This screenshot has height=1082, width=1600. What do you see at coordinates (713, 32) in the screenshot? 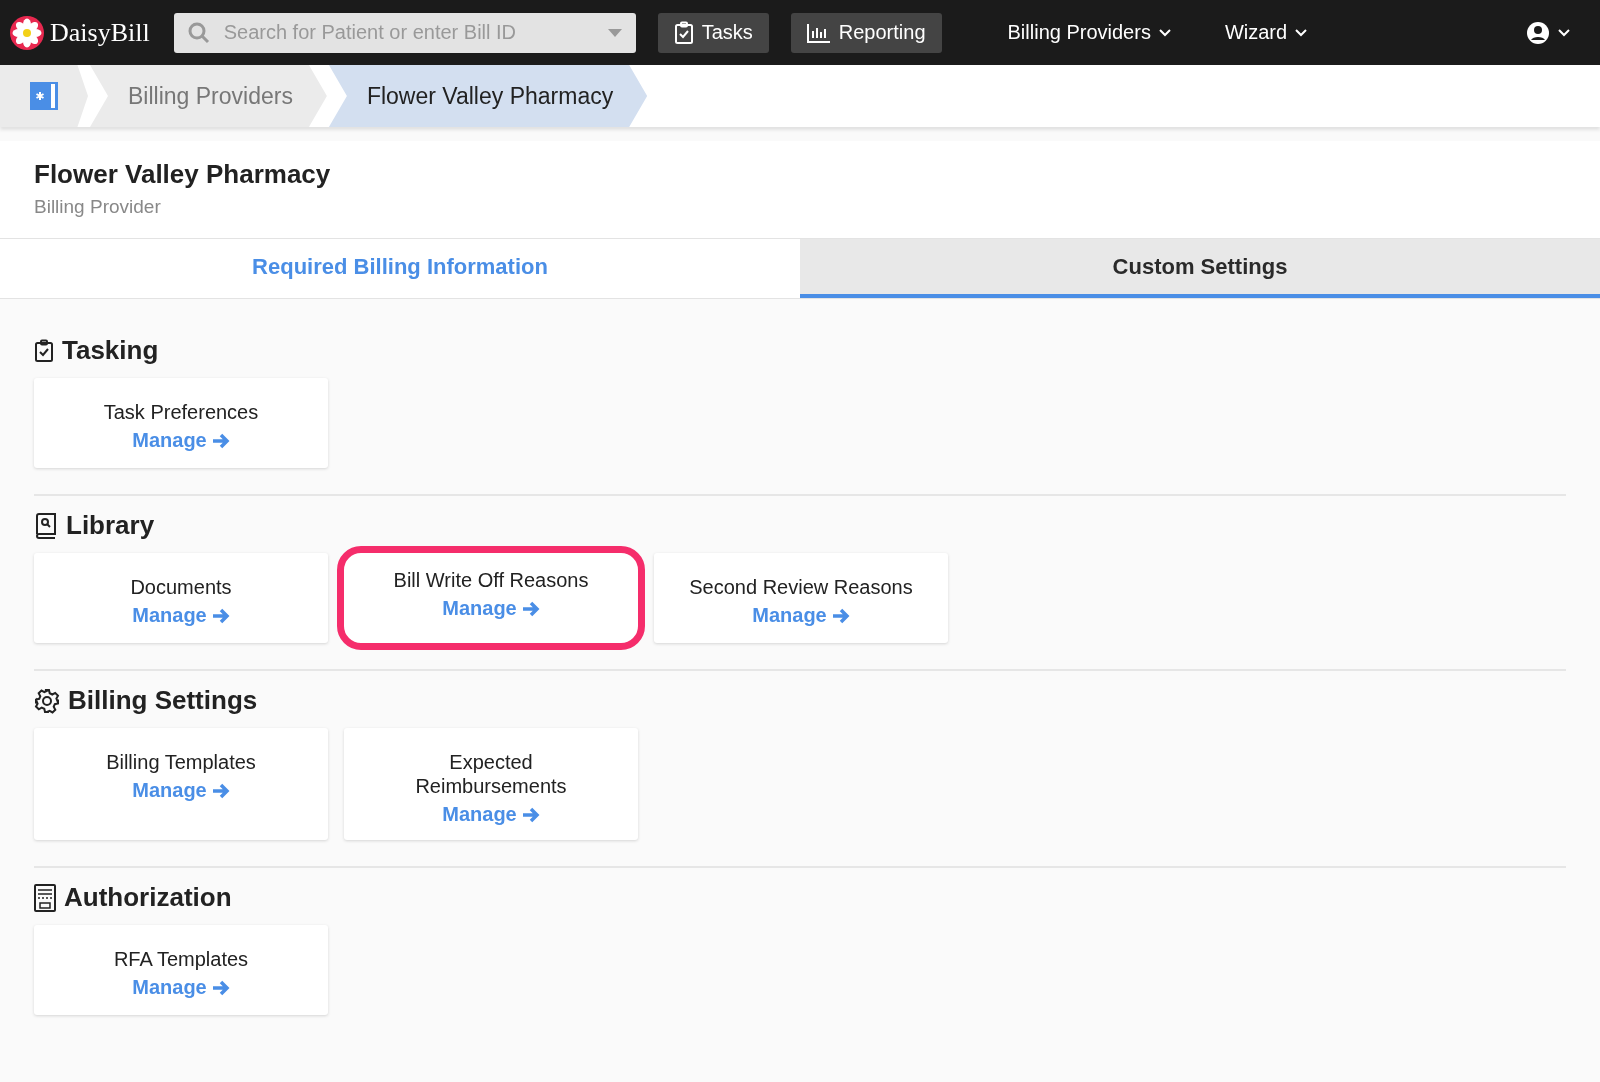
I see `nav-button: Tasks` at bounding box center [713, 32].